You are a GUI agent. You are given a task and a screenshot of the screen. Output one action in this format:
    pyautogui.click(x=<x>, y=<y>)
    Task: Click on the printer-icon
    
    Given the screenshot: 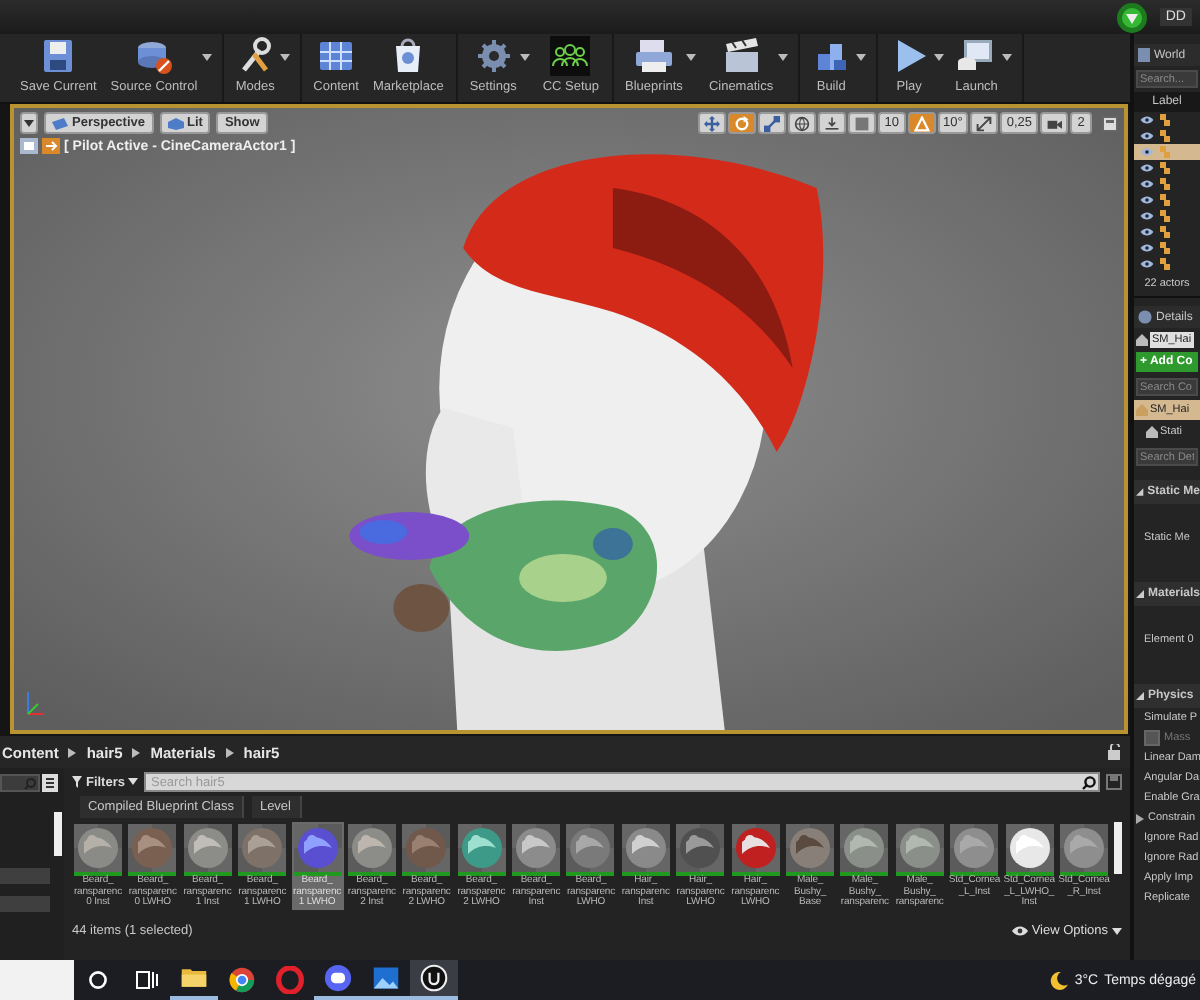 What is the action you would take?
    pyautogui.click(x=653, y=56)
    